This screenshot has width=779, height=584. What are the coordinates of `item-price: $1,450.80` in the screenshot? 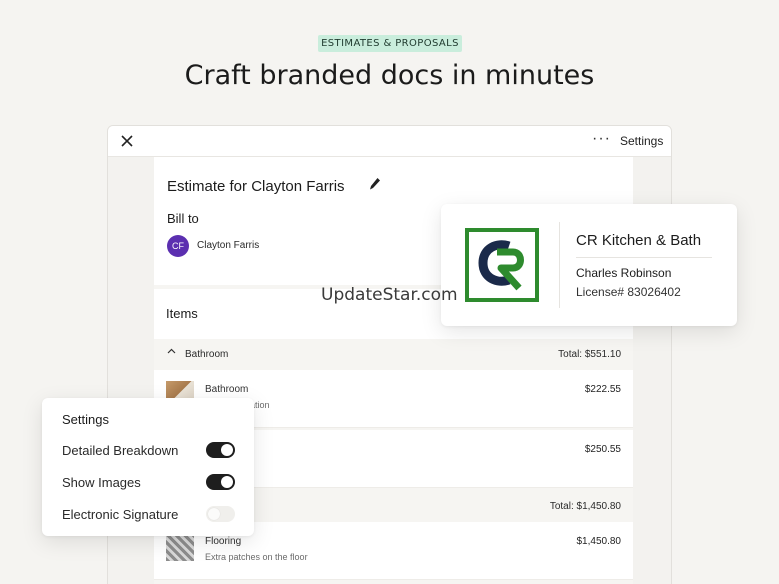 It's located at (599, 541).